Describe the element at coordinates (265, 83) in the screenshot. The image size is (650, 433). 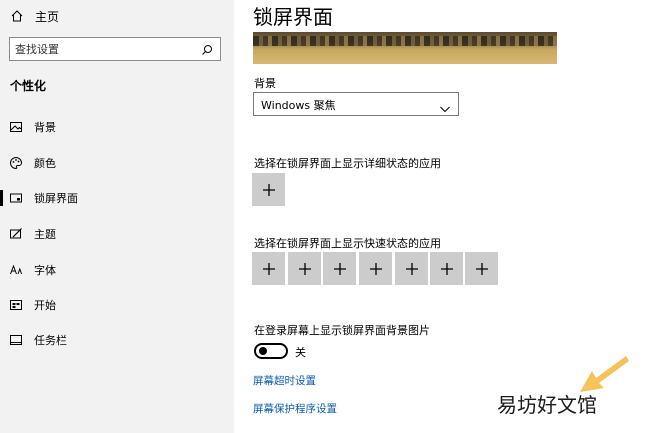
I see `background-label: 背景` at that location.